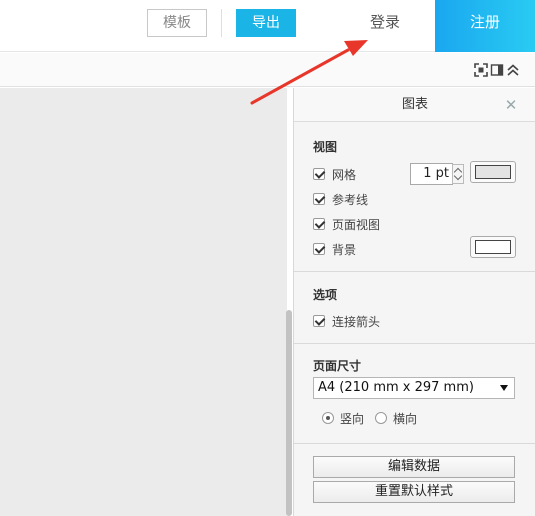 The image size is (535, 516). What do you see at coordinates (511, 105) in the screenshot?
I see `close-icon: ✕` at bounding box center [511, 105].